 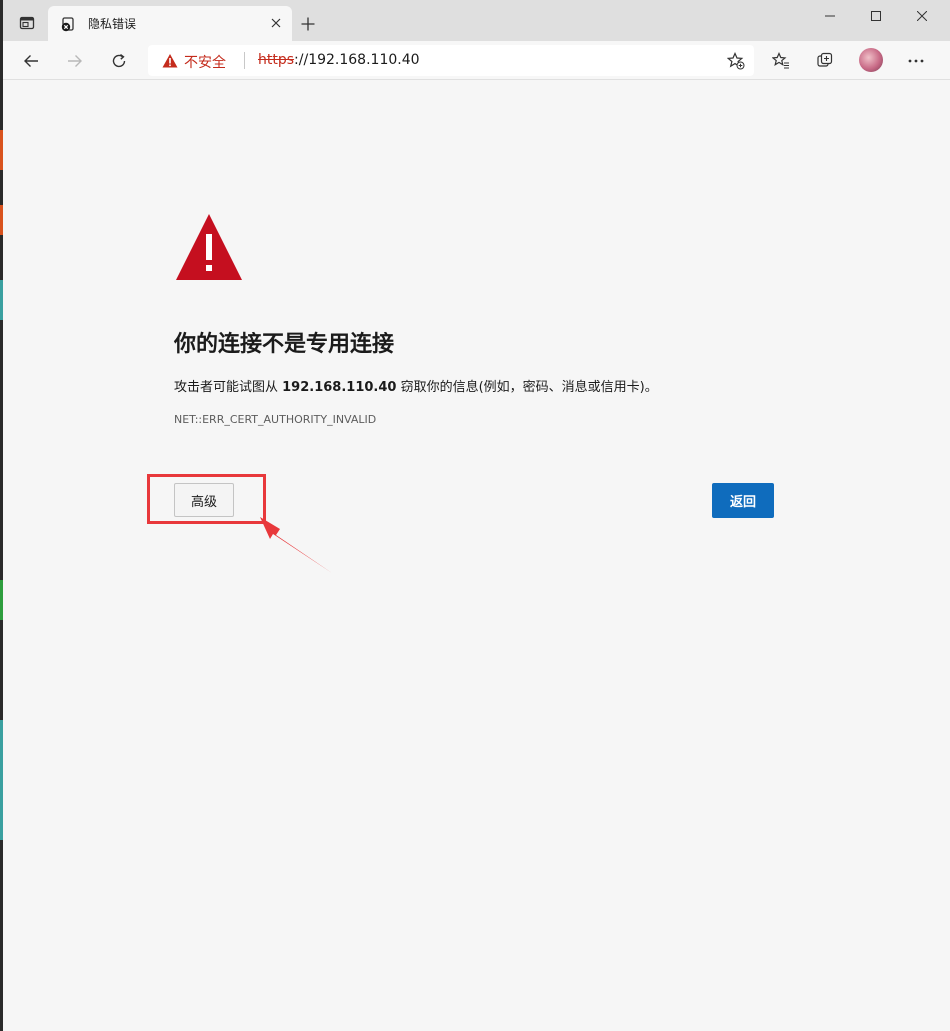 What do you see at coordinates (112, 24) in the screenshot?
I see `tab-title: 隐私错误` at bounding box center [112, 24].